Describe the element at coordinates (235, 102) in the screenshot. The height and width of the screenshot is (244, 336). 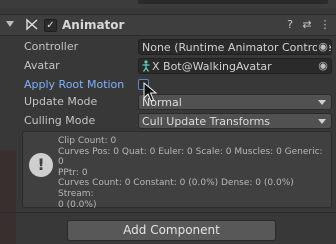
I see `update-mode-dropdown: Normal` at that location.